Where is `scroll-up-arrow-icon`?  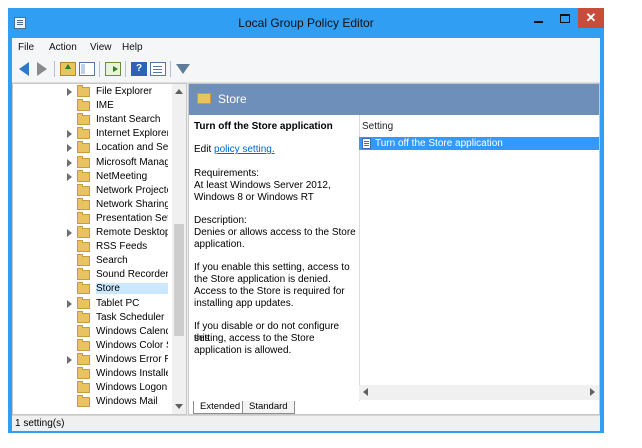
scroll-up-arrow-icon is located at coordinates (179, 91).